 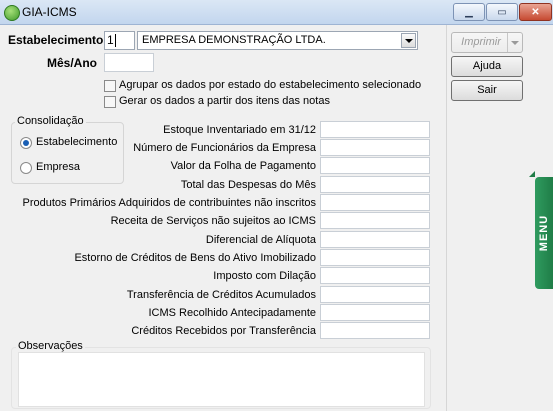 What do you see at coordinates (264, 276) in the screenshot?
I see `field-label: Imposto com Dilação` at bounding box center [264, 276].